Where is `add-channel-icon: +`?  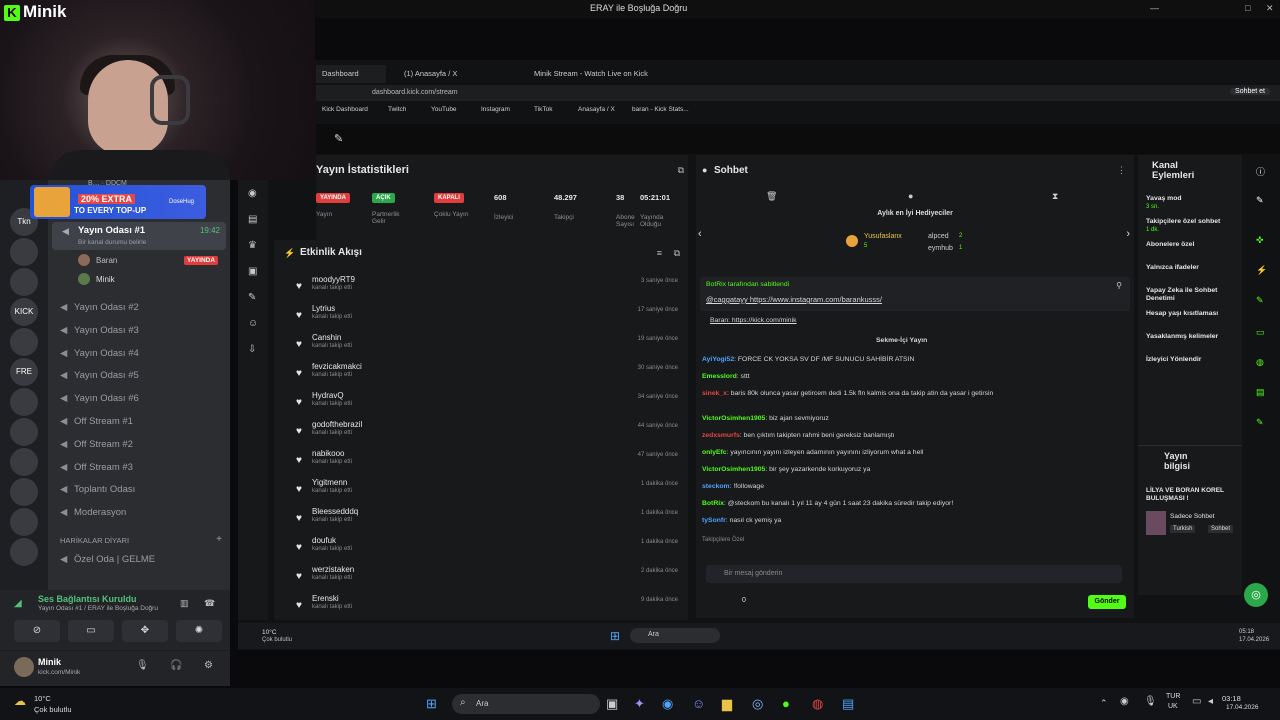
add-channel-icon: + is located at coordinates (219, 539).